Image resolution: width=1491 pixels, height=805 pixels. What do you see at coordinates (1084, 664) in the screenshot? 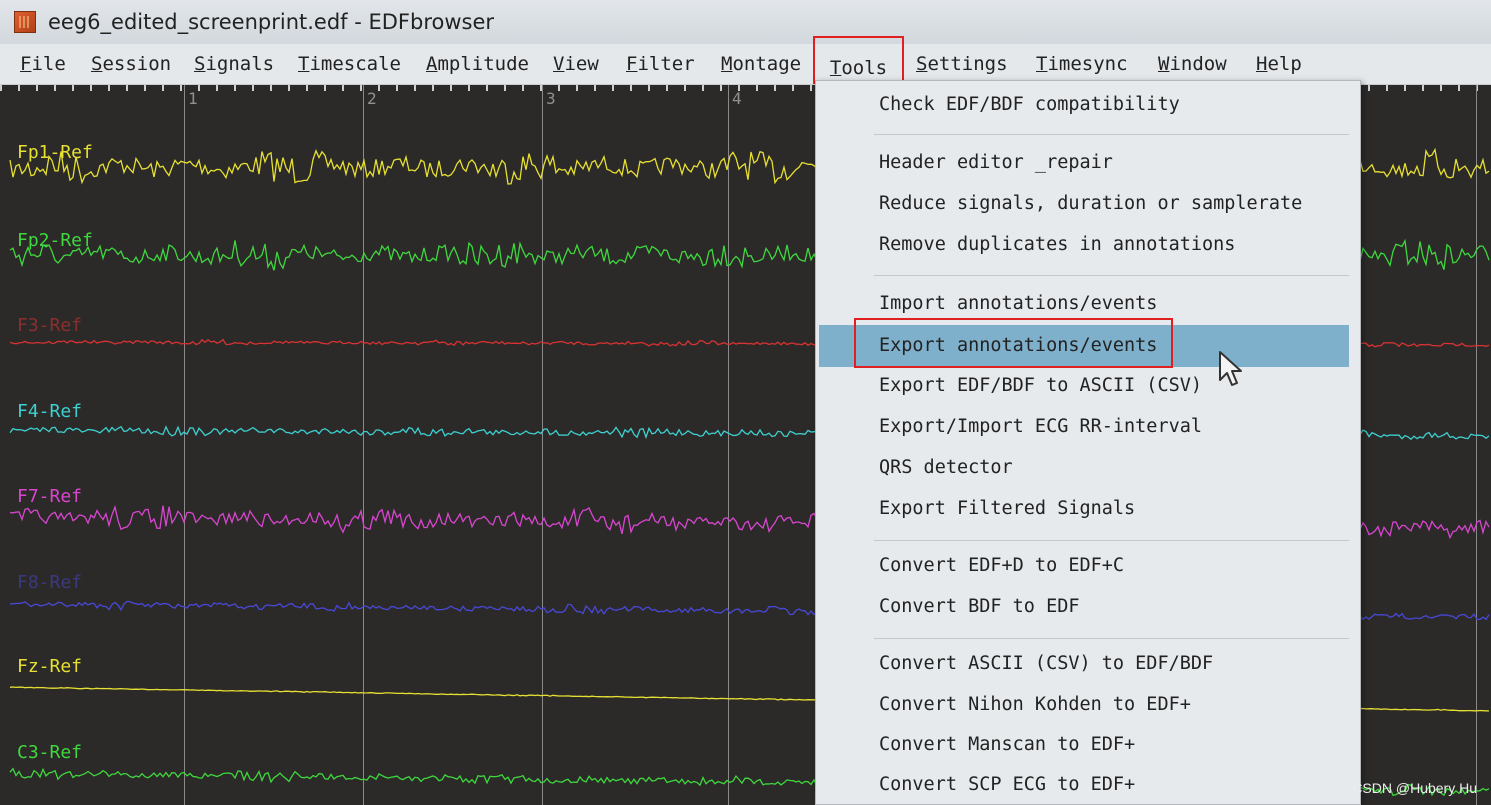
I see `menu-item-convert-ascii: Convert ASCII (CSV) to EDF/BDF` at bounding box center [1084, 664].